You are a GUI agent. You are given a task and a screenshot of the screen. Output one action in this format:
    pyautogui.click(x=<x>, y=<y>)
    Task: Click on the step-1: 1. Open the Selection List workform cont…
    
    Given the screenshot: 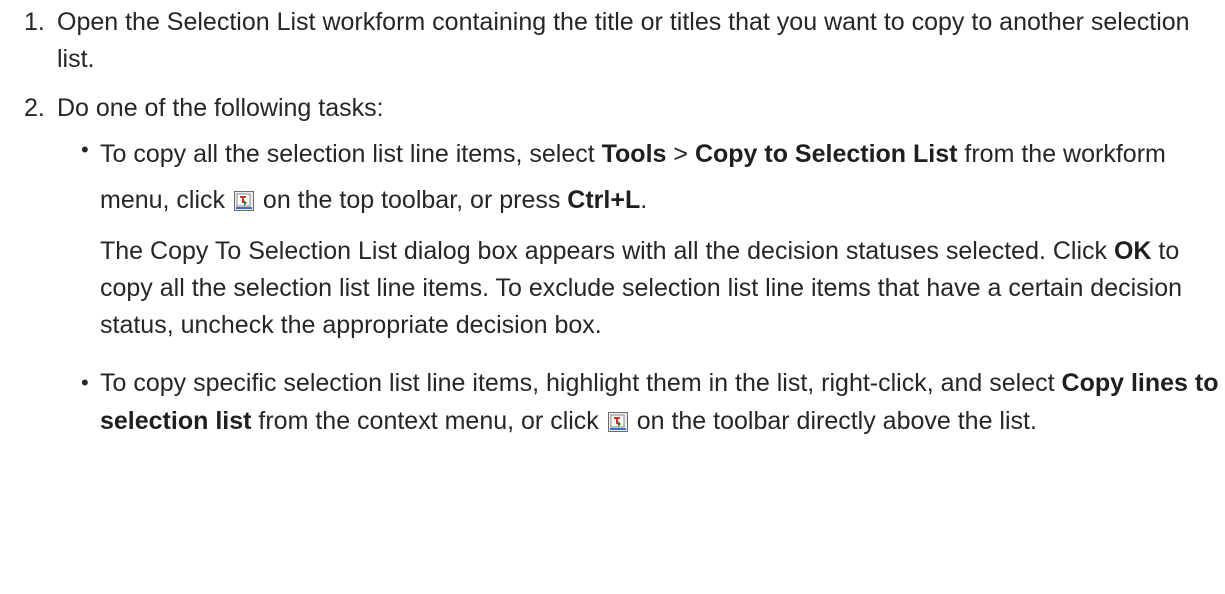 What is the action you would take?
    pyautogui.click(x=612, y=41)
    